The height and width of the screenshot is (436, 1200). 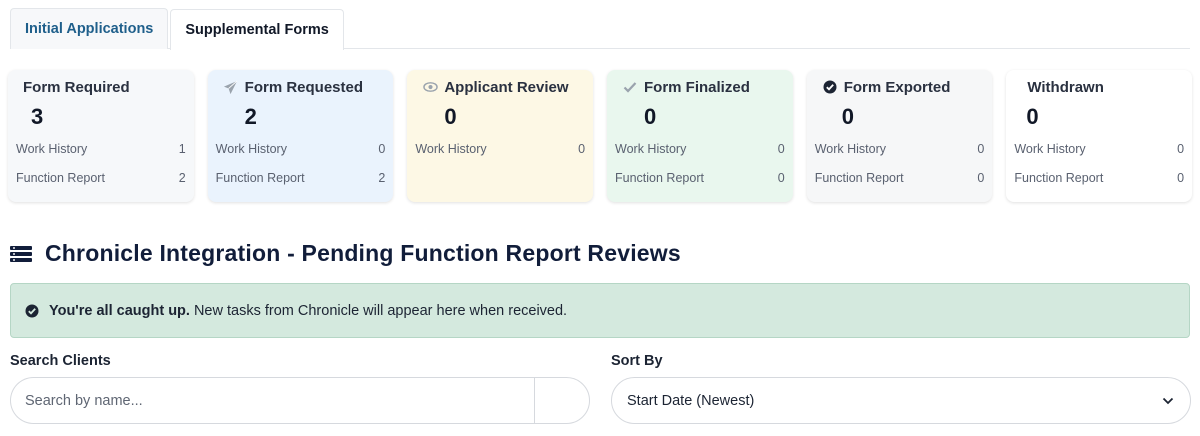 I want to click on card-title: Withdrawn, so click(x=1065, y=87).